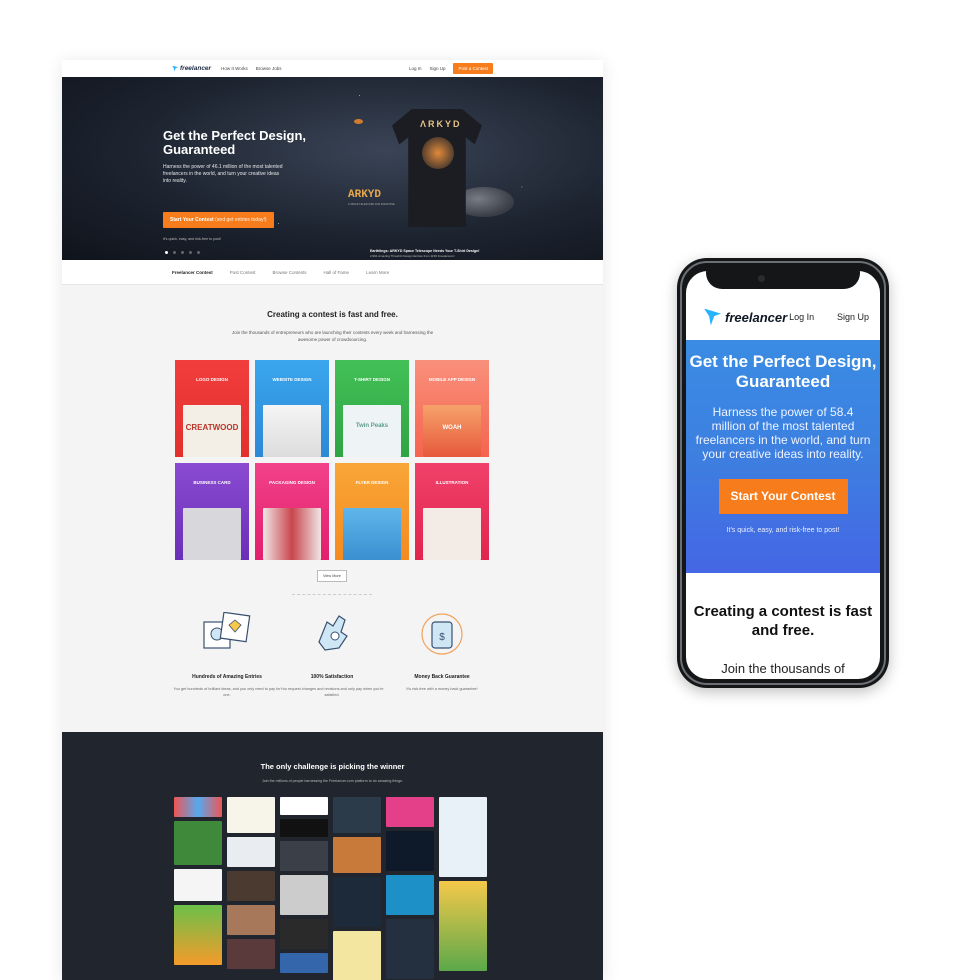  I want to click on tab-hall-of-fame: Hall of Fame, so click(337, 272).